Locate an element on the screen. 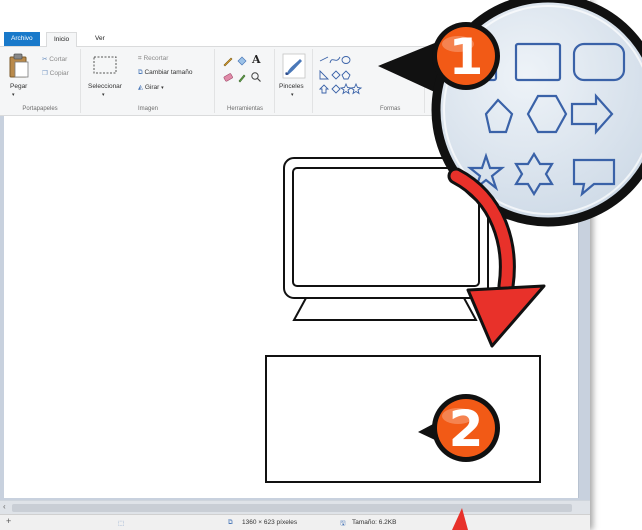  callout-badge-2: 2 is located at coordinates (459, 428).